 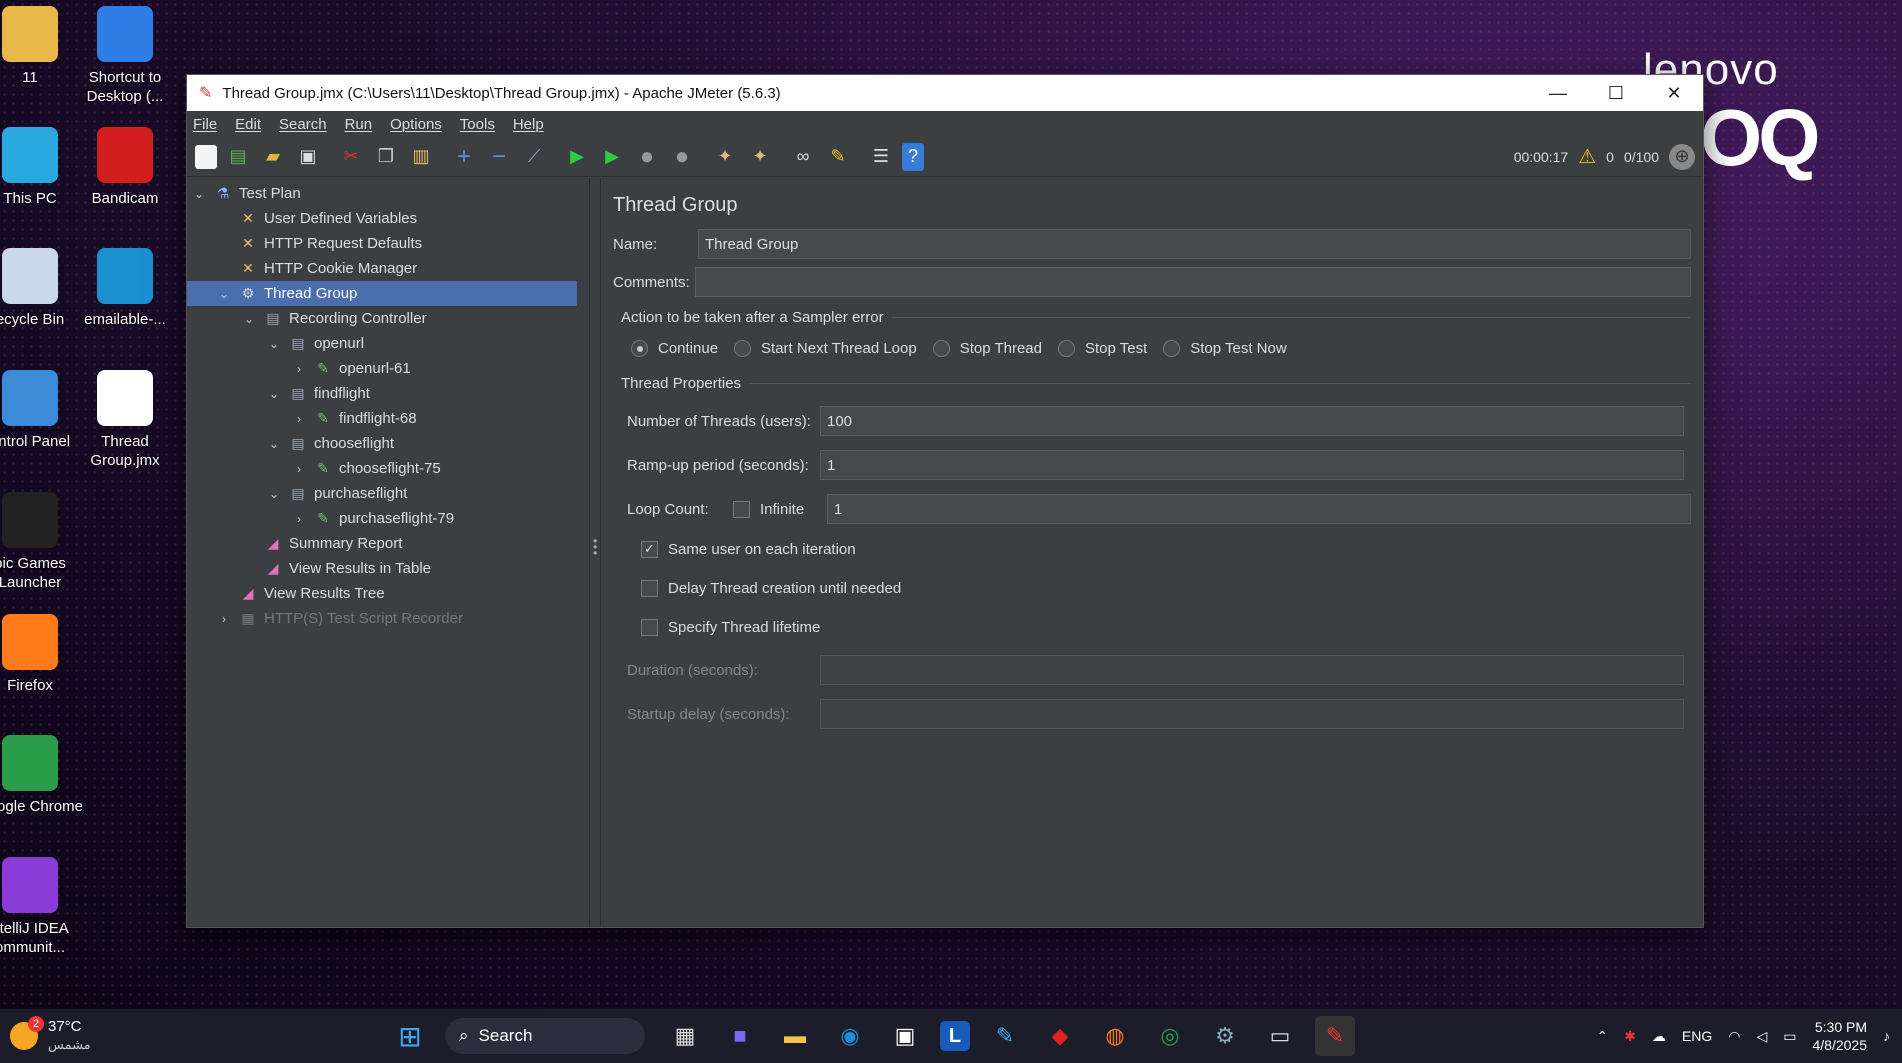 What do you see at coordinates (238, 157) in the screenshot?
I see `templates-icon: ▤` at bounding box center [238, 157].